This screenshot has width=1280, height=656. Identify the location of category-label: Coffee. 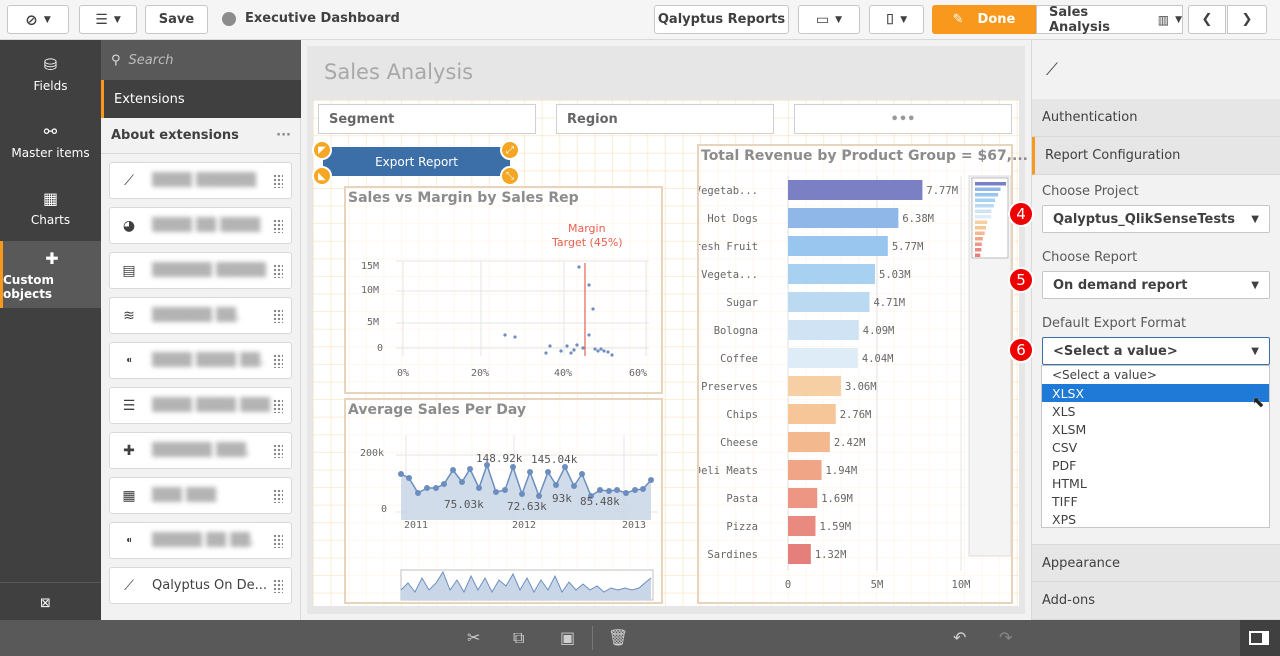
(739, 359).